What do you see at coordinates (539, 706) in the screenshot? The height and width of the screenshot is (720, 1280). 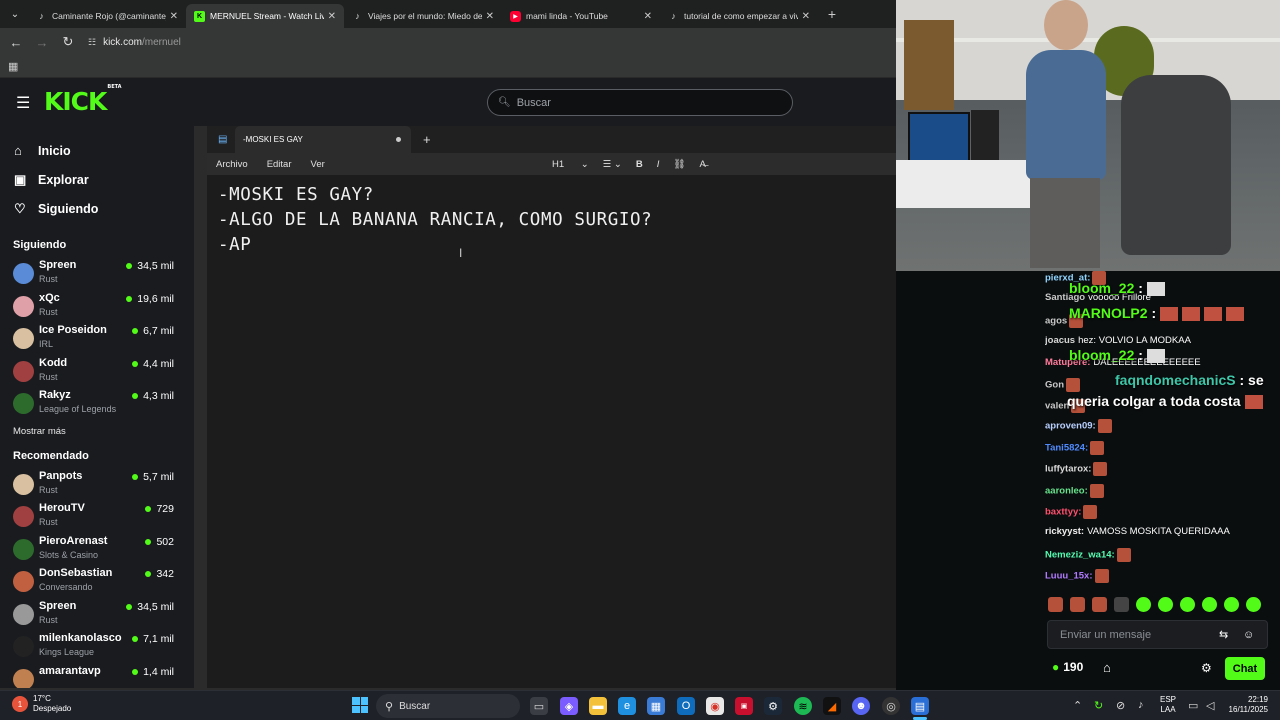 I see `task-view-icon: ▭` at bounding box center [539, 706].